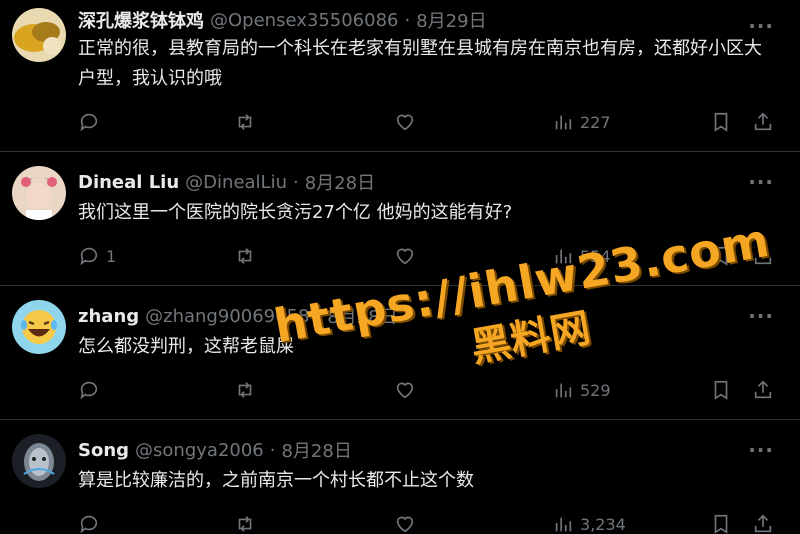  I want to click on laughing-emoji-icon, so click(39, 327).